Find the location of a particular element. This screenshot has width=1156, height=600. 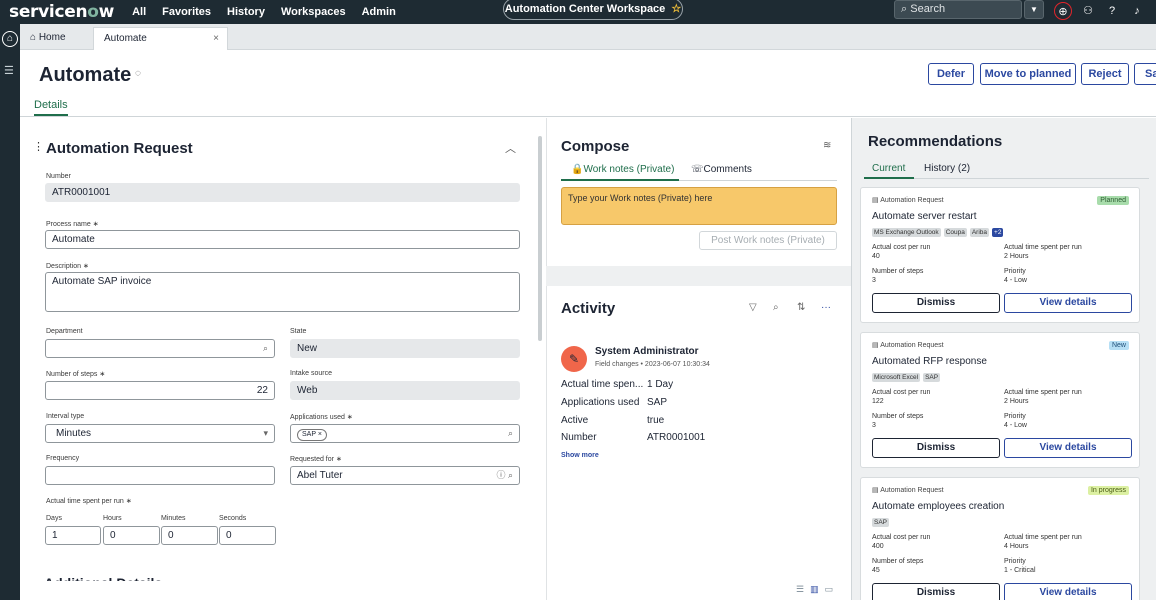

cost-value: 40 is located at coordinates (876, 256).